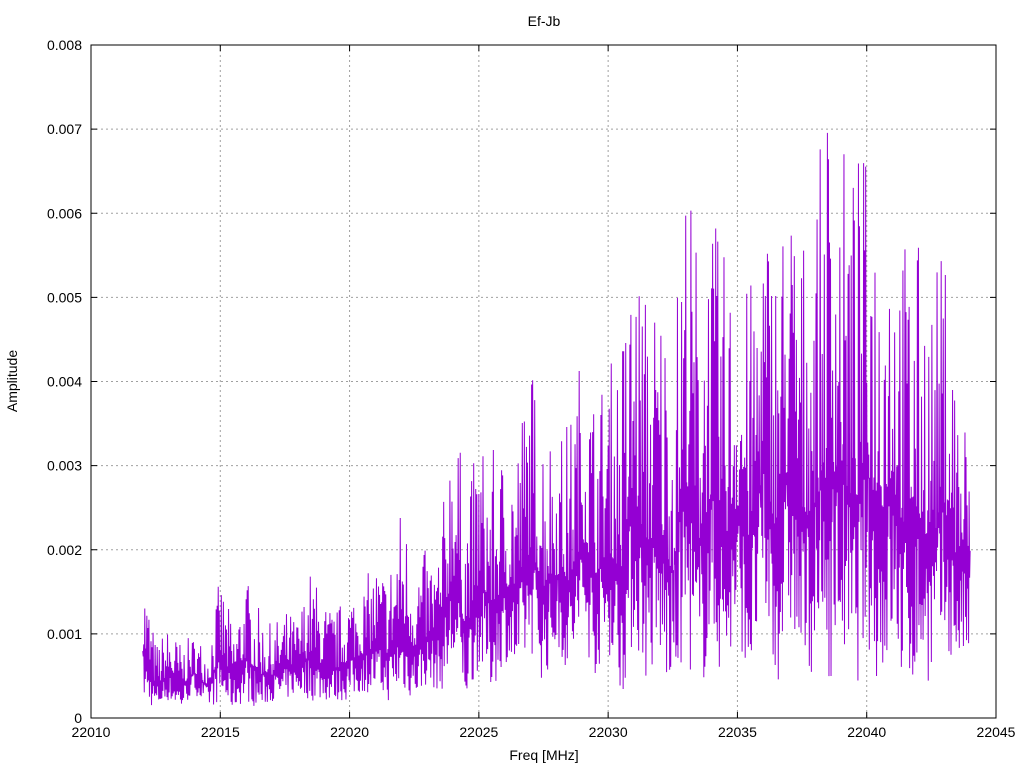 The image size is (1024, 768). I want to click on y-tick-label: 0.002, so click(64, 550).